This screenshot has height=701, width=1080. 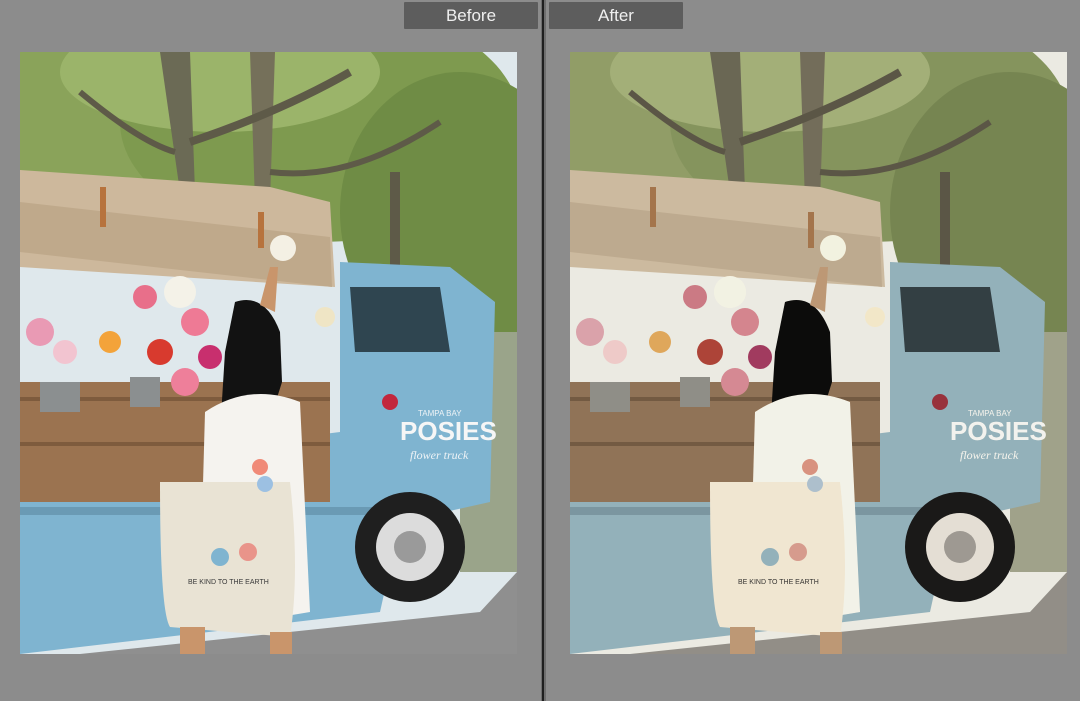 What do you see at coordinates (471, 15) in the screenshot?
I see `before-label: Before` at bounding box center [471, 15].